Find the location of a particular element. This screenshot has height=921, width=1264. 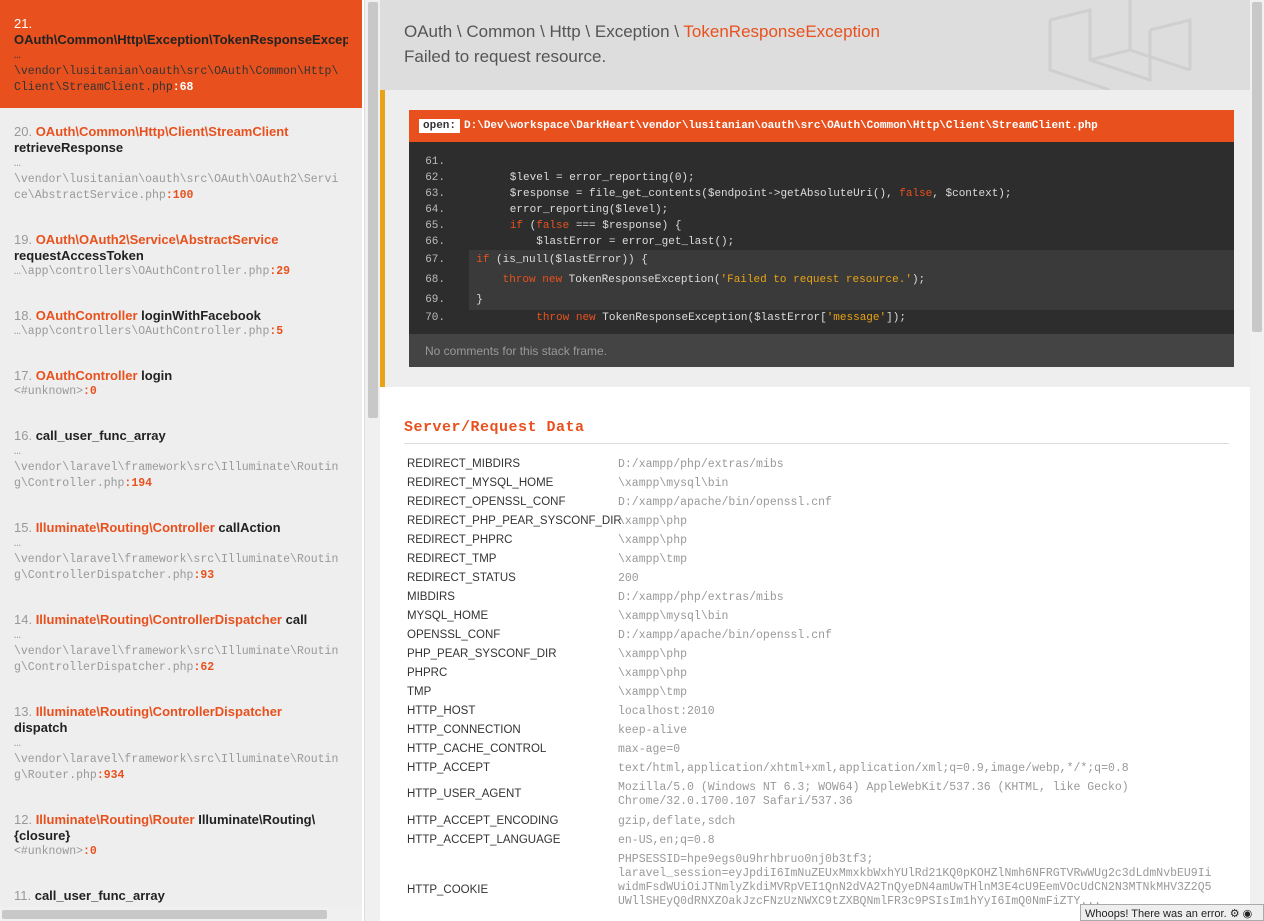

frame-index: 19. is located at coordinates (25, 239).